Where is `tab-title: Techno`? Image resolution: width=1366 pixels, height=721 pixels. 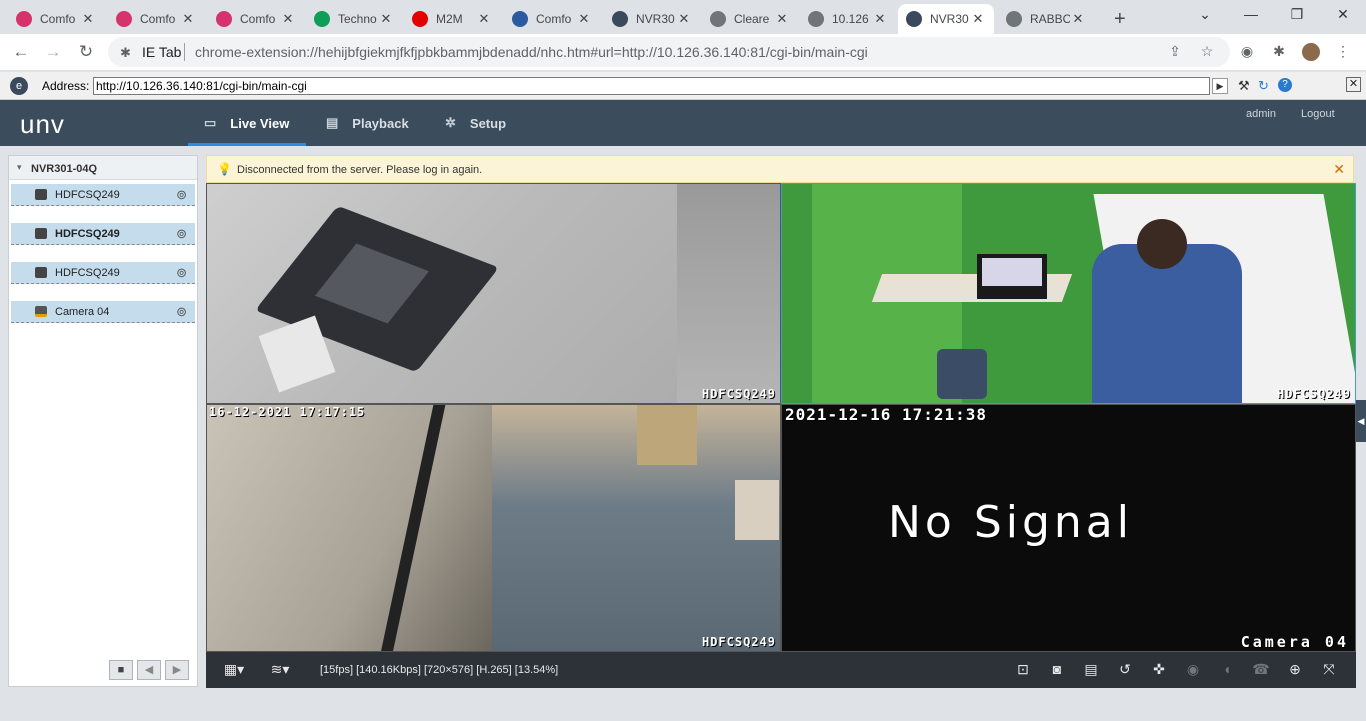
tab-title: Techno is located at coordinates (357, 19).